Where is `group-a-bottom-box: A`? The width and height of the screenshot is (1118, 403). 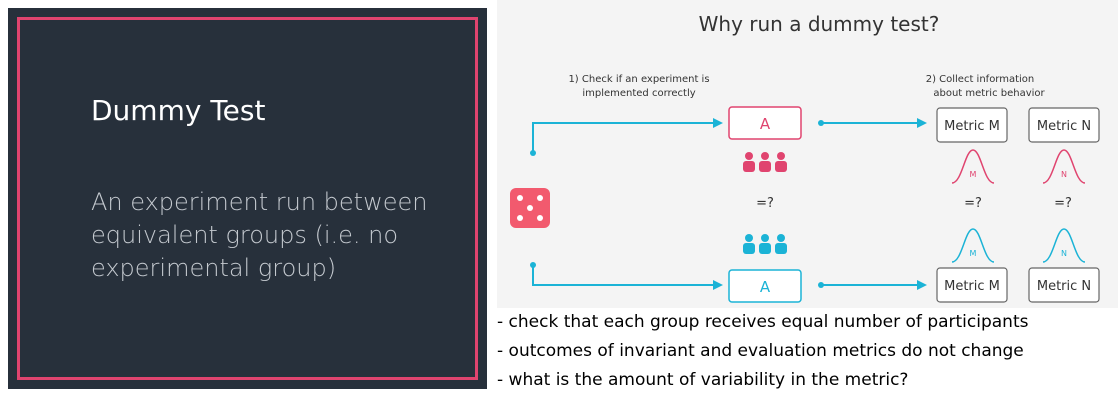 group-a-bottom-box: A is located at coordinates (765, 286).